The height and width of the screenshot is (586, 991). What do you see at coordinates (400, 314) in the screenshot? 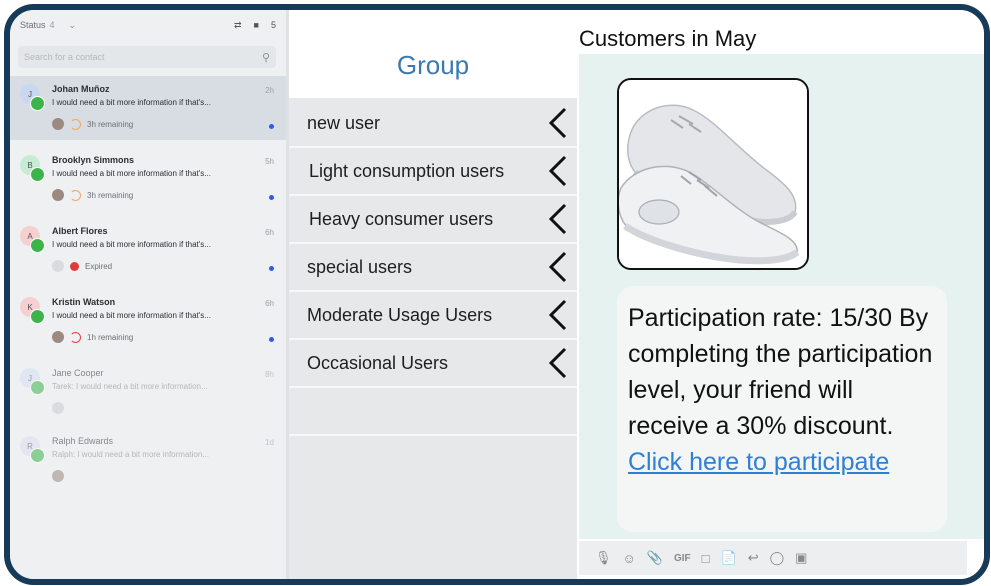
I see `group-item-label: Moderate Usage Users` at bounding box center [400, 314].